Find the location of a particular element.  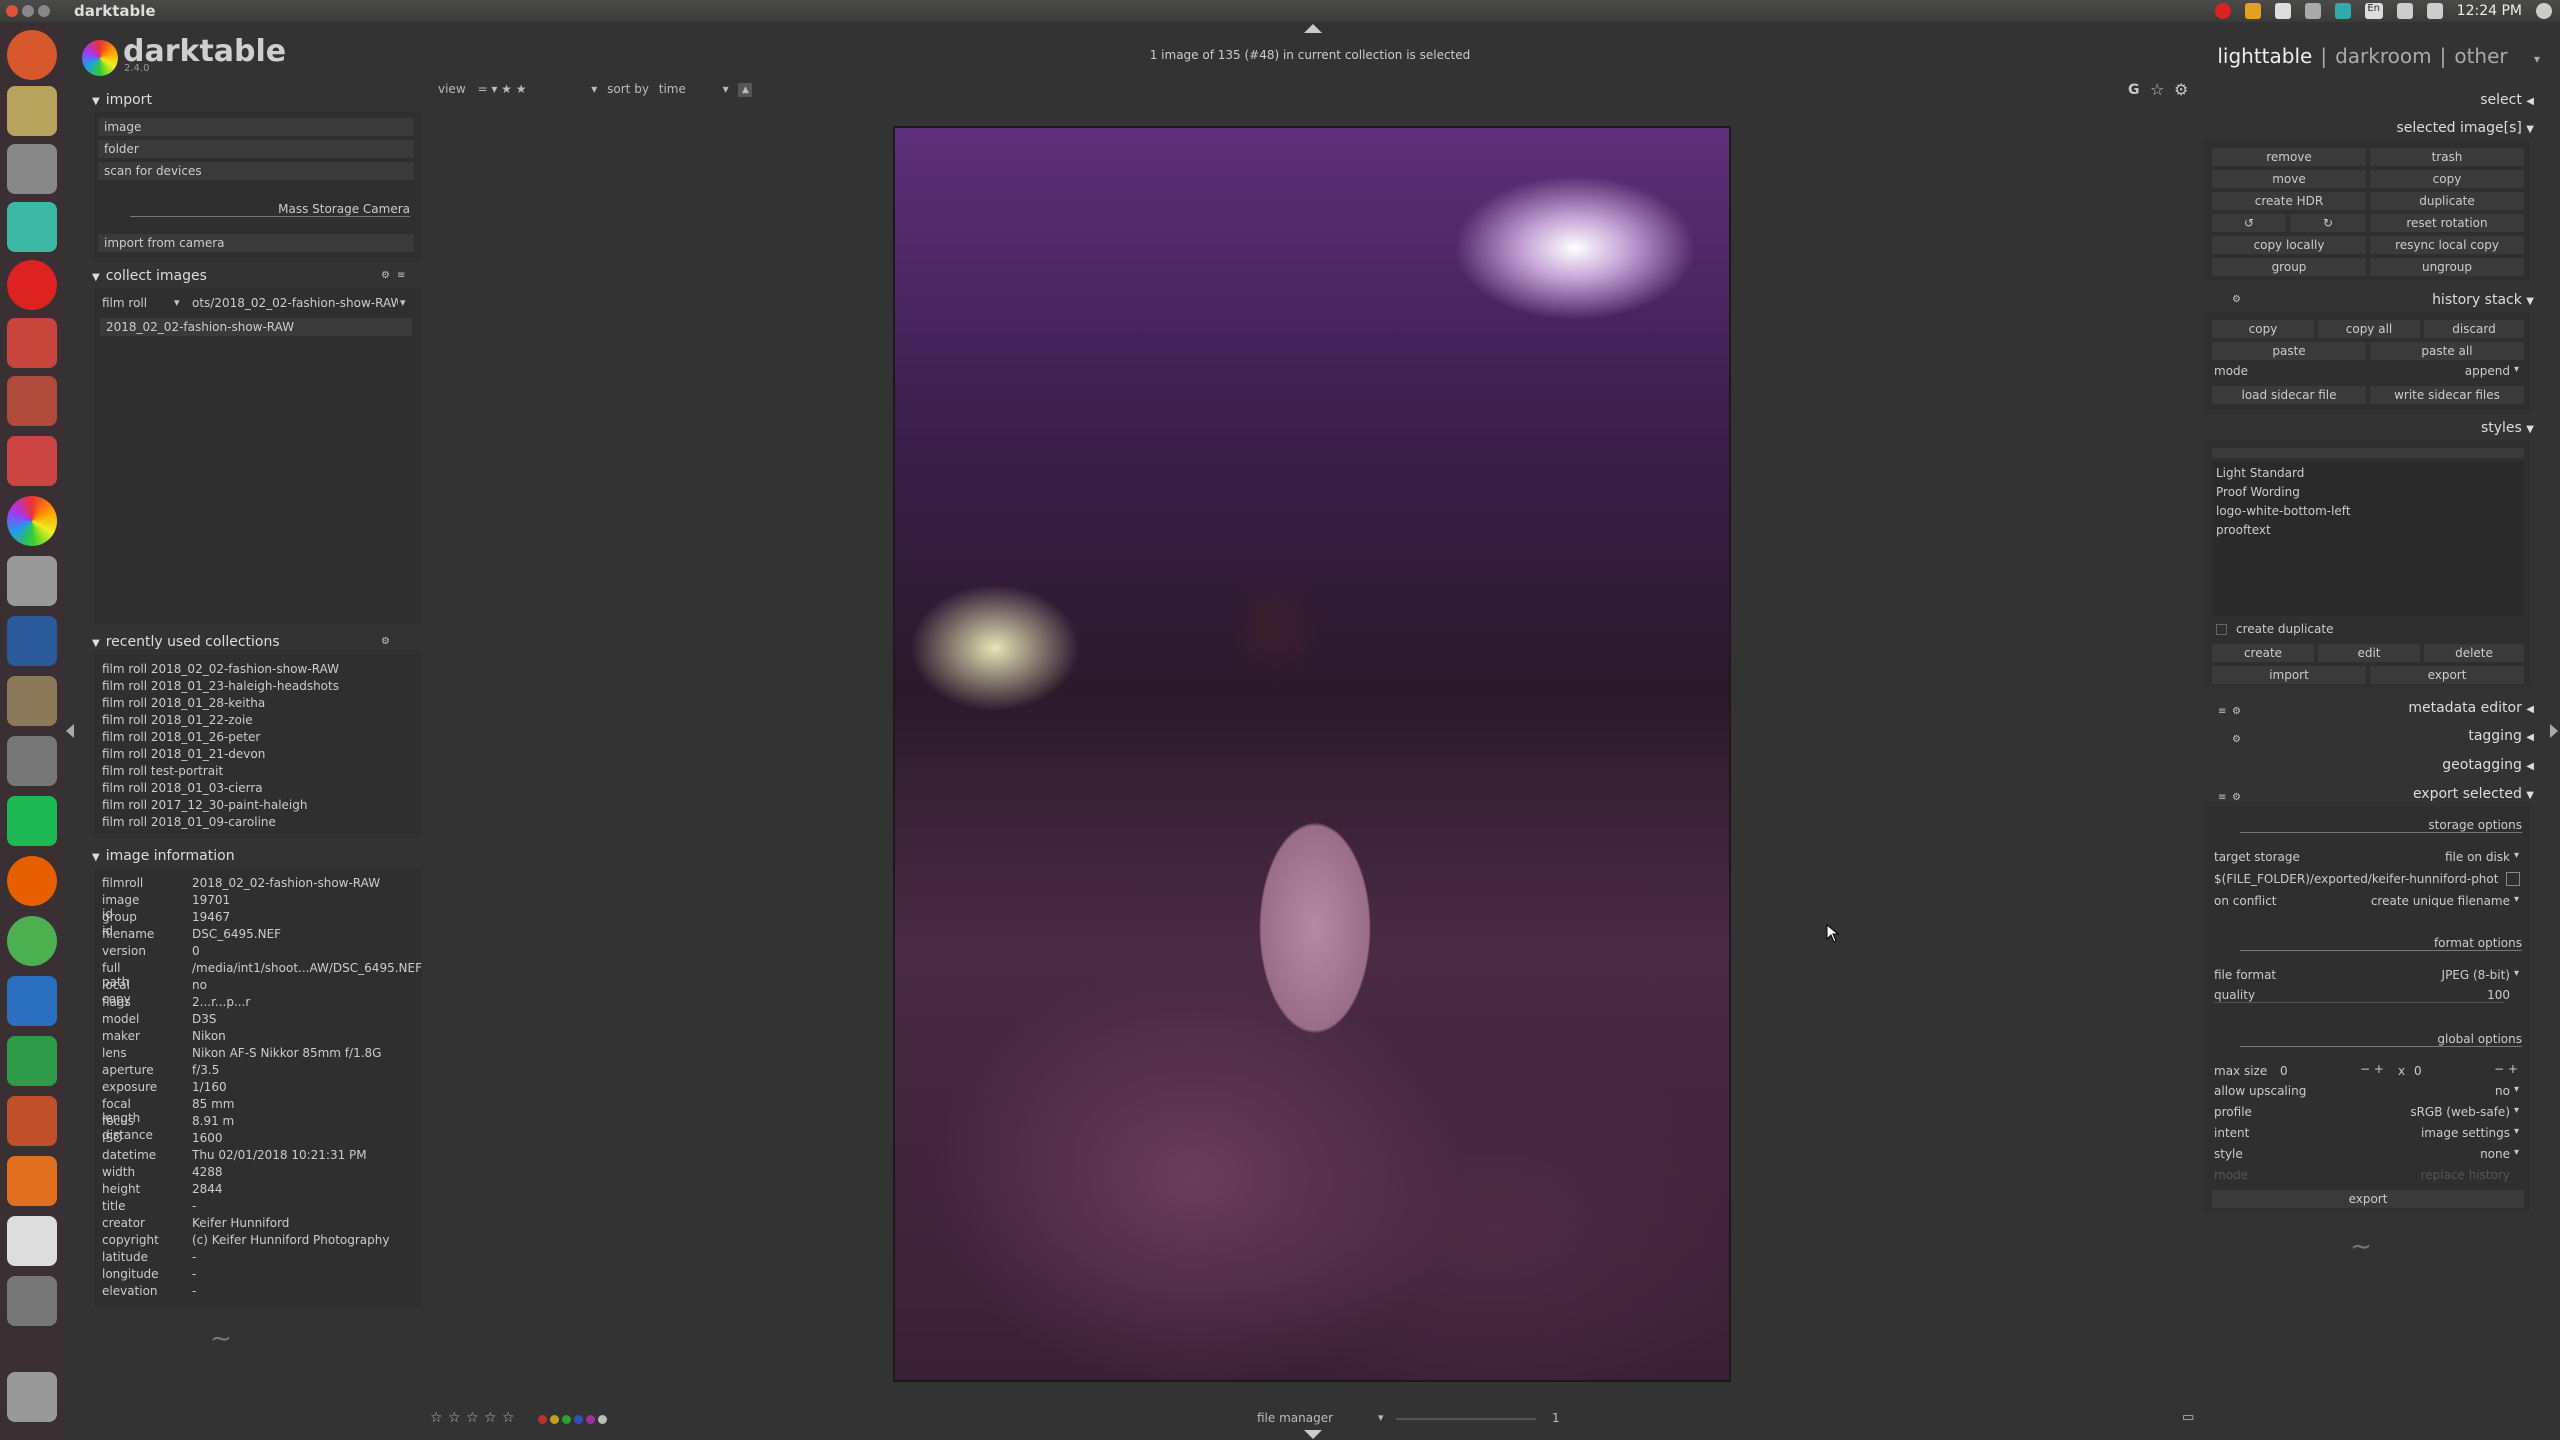

trash-launcher-icon is located at coordinates (32, 1397).